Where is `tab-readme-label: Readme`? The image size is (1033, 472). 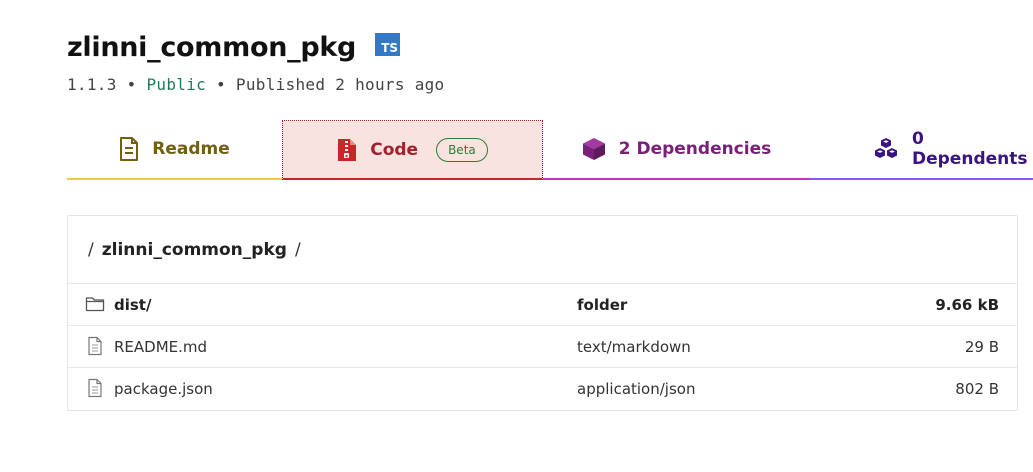 tab-readme-label: Readme is located at coordinates (191, 149).